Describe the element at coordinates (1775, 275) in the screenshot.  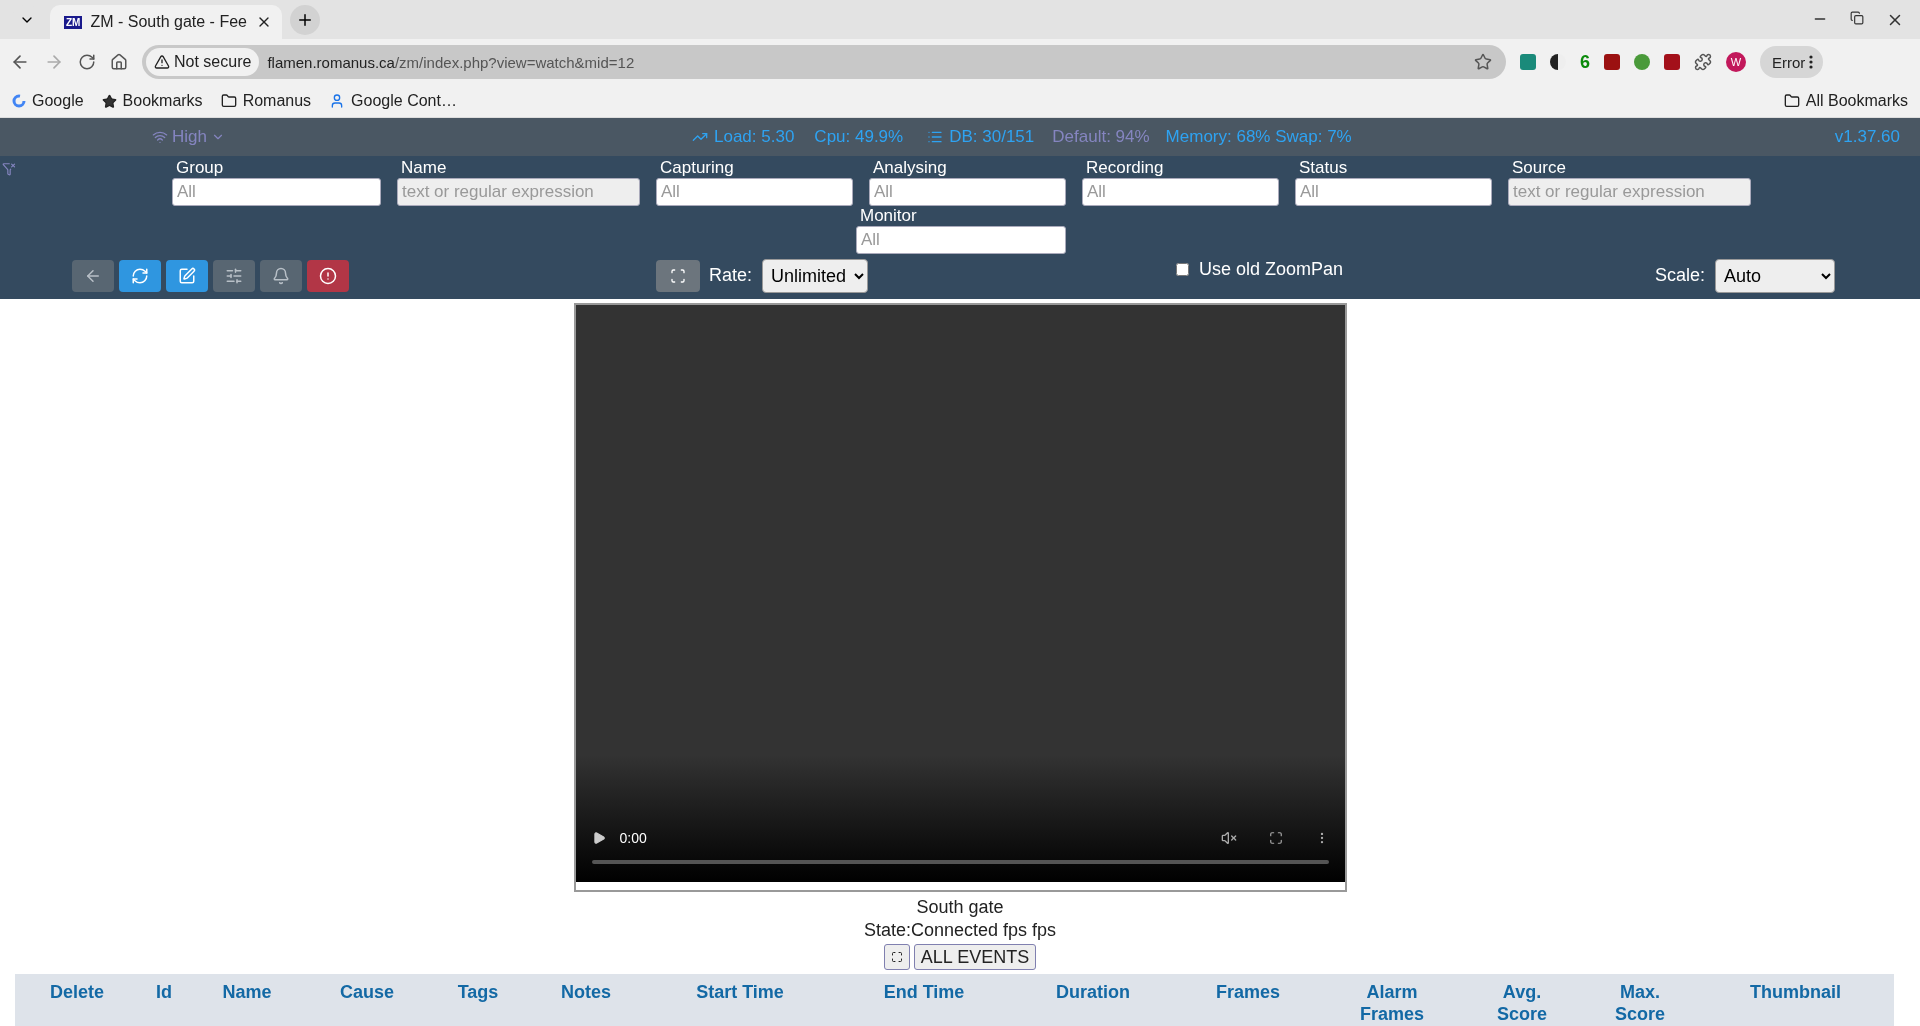
I see `scale-select: Auto` at that location.